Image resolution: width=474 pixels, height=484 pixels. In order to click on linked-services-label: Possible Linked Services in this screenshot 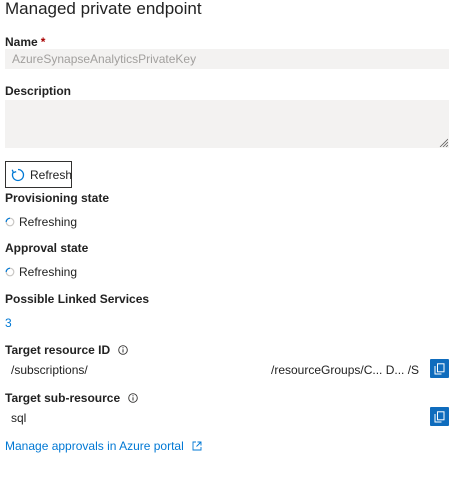, I will do `click(77, 299)`.